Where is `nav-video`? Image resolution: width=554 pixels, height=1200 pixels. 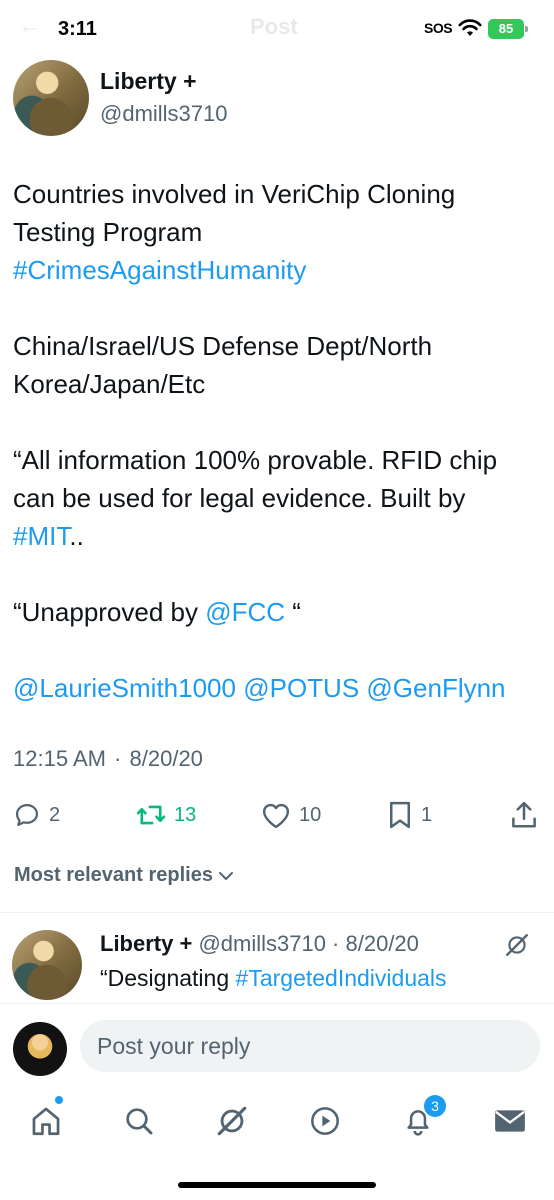 nav-video is located at coordinates (325, 1121).